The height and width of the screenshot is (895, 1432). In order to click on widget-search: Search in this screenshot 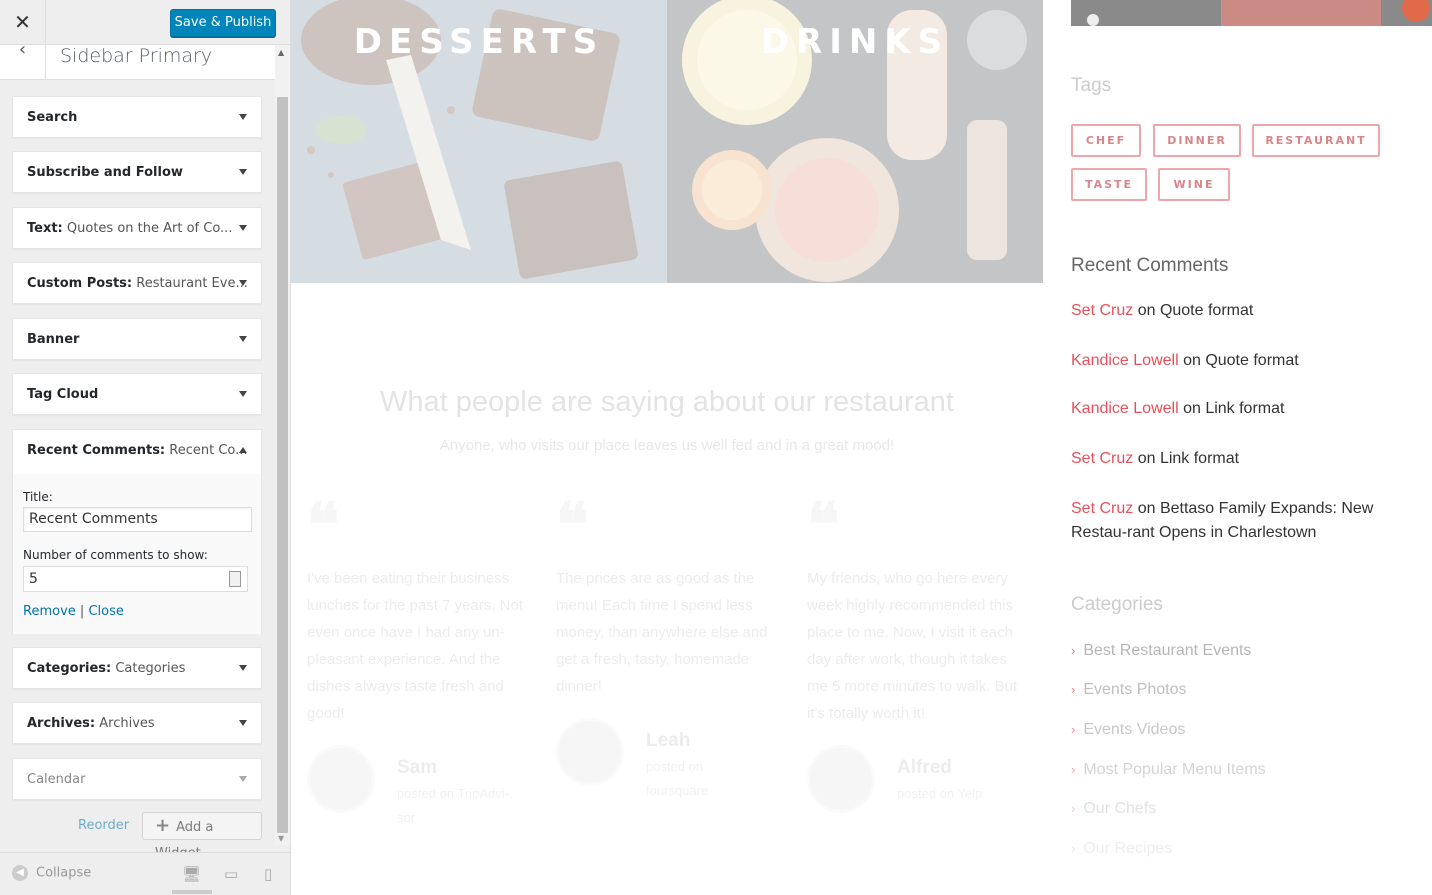, I will do `click(137, 117)`.